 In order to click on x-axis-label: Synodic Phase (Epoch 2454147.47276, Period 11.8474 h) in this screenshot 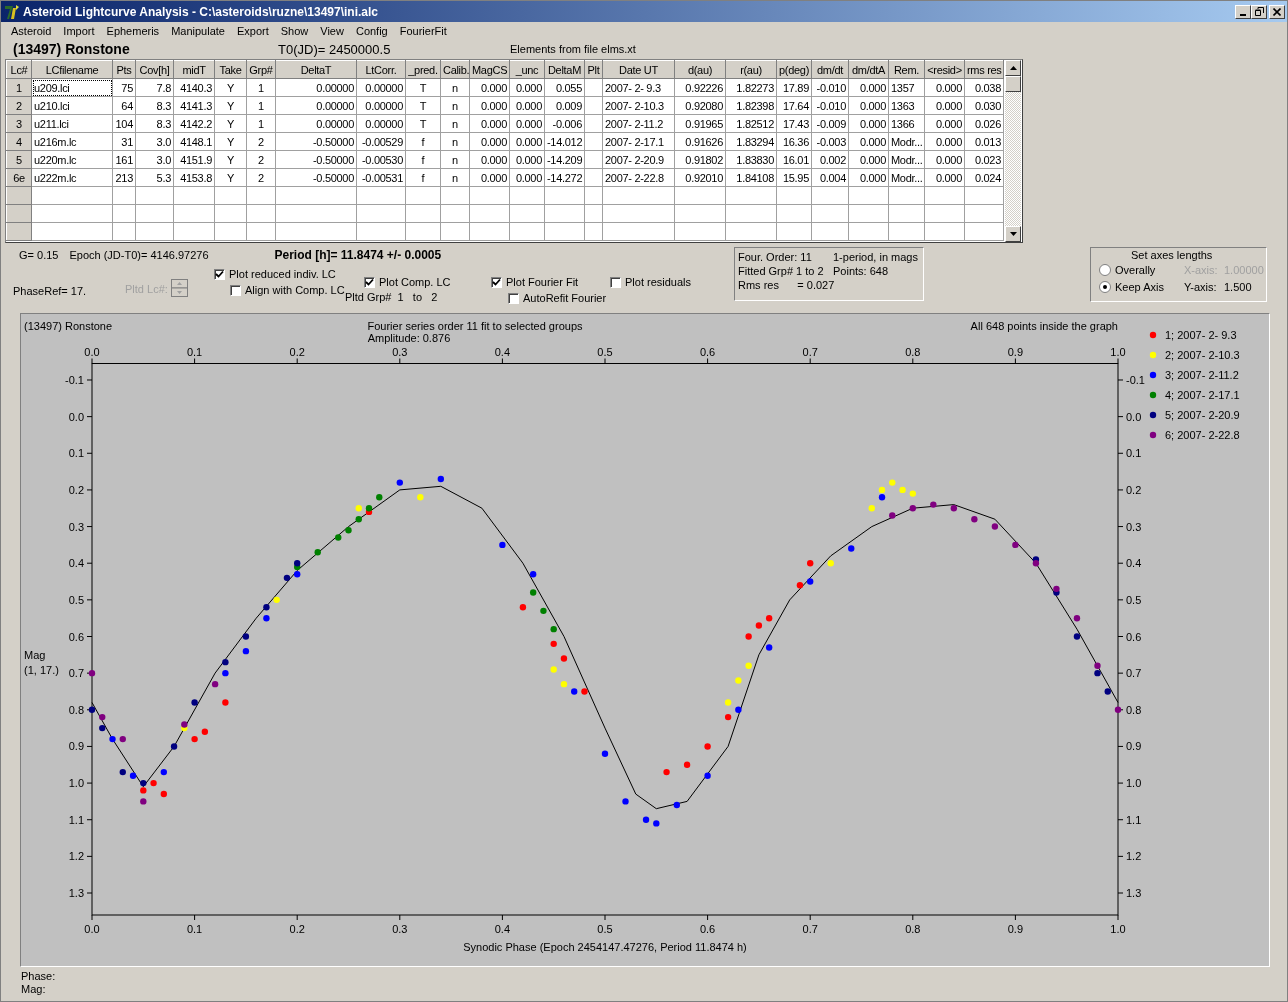, I will do `click(605, 947)`.